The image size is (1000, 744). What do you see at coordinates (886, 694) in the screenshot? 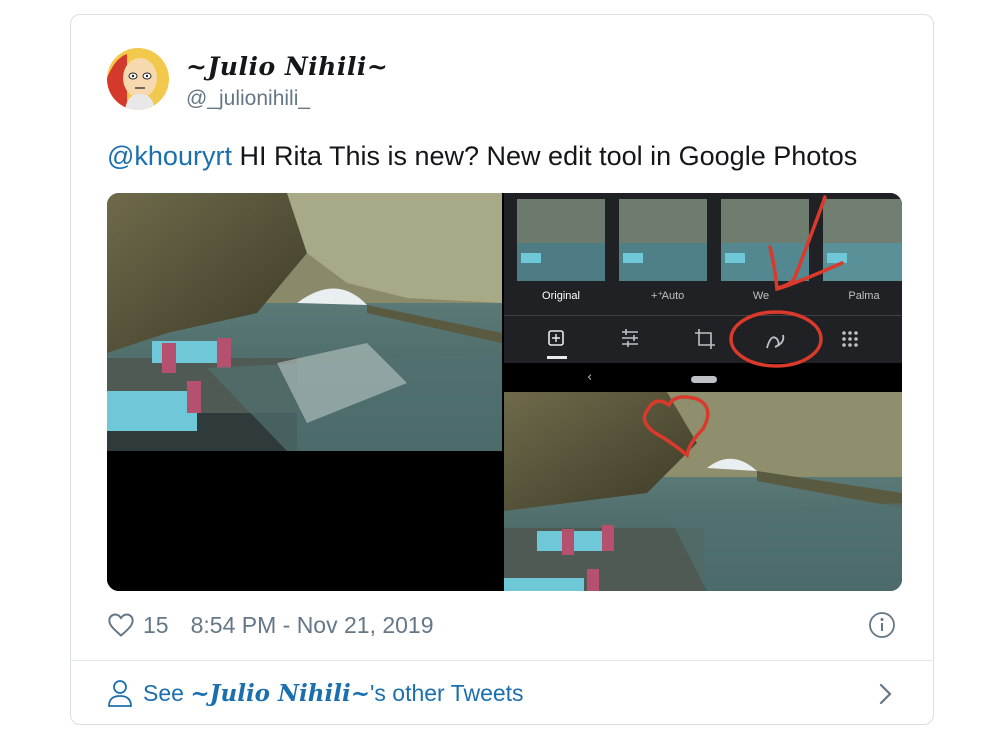
I see `chevron-right-icon` at bounding box center [886, 694].